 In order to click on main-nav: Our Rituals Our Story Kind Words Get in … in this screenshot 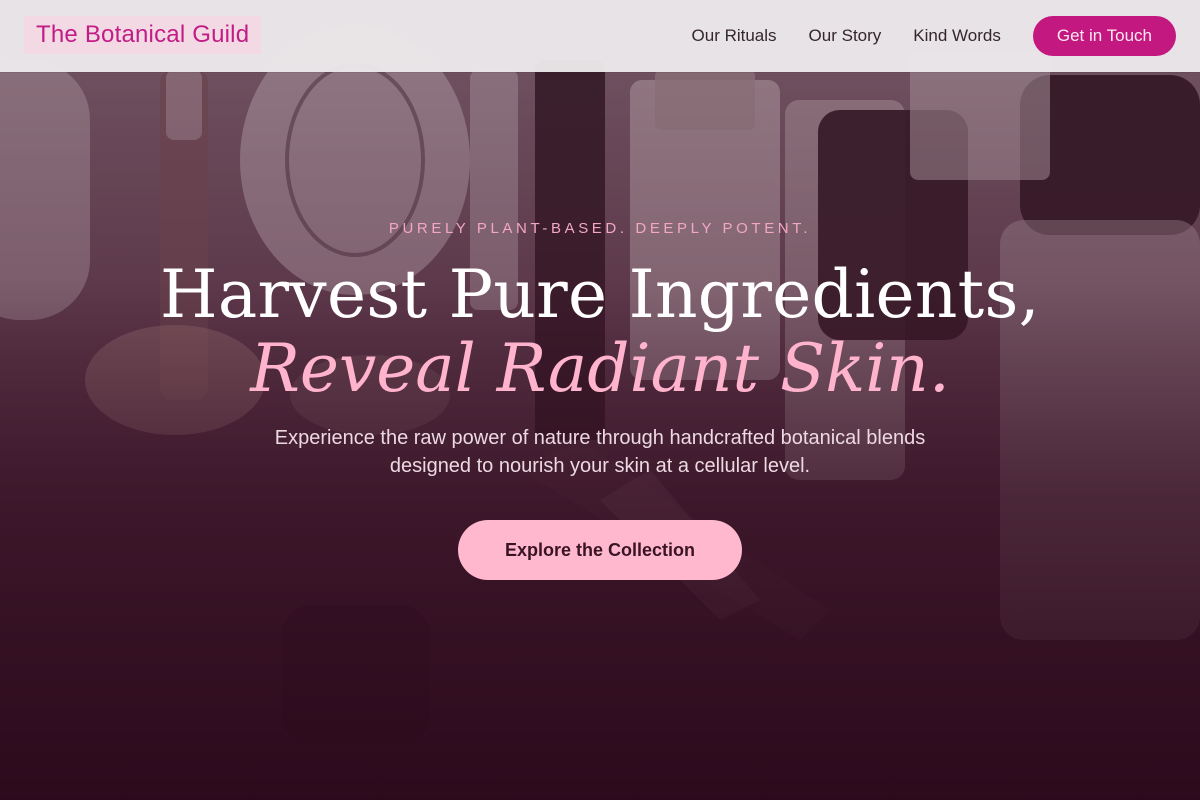, I will do `click(934, 36)`.